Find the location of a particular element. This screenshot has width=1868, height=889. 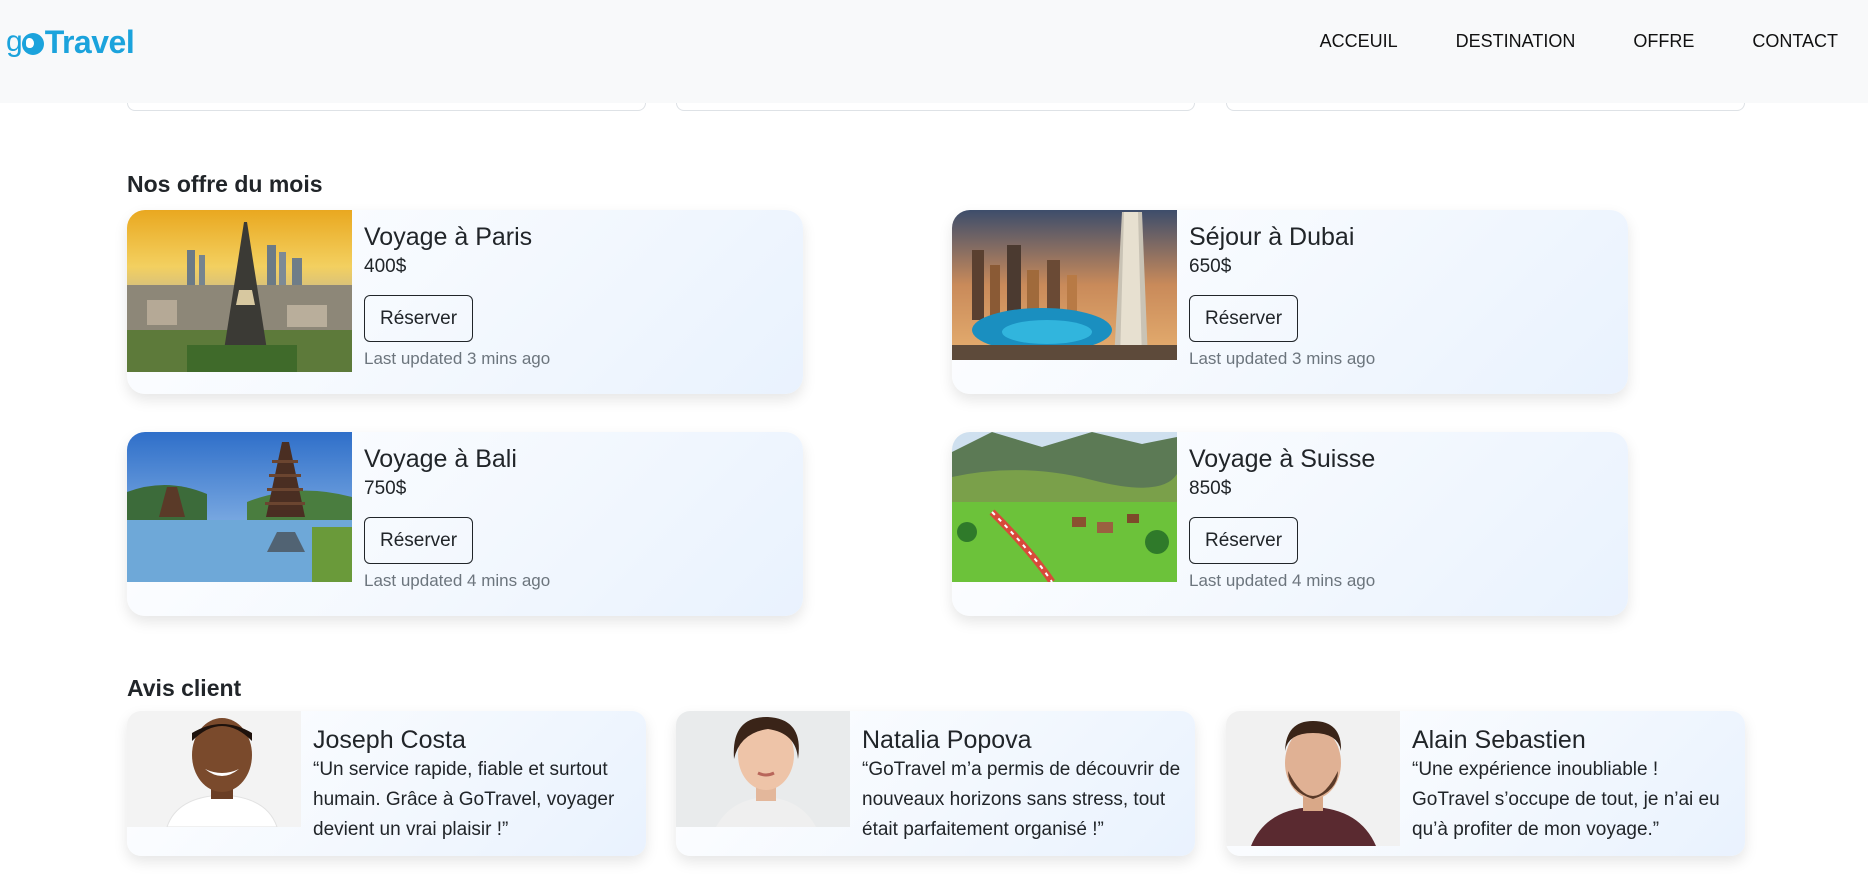

offer-price: 850$ is located at coordinates (1210, 488).